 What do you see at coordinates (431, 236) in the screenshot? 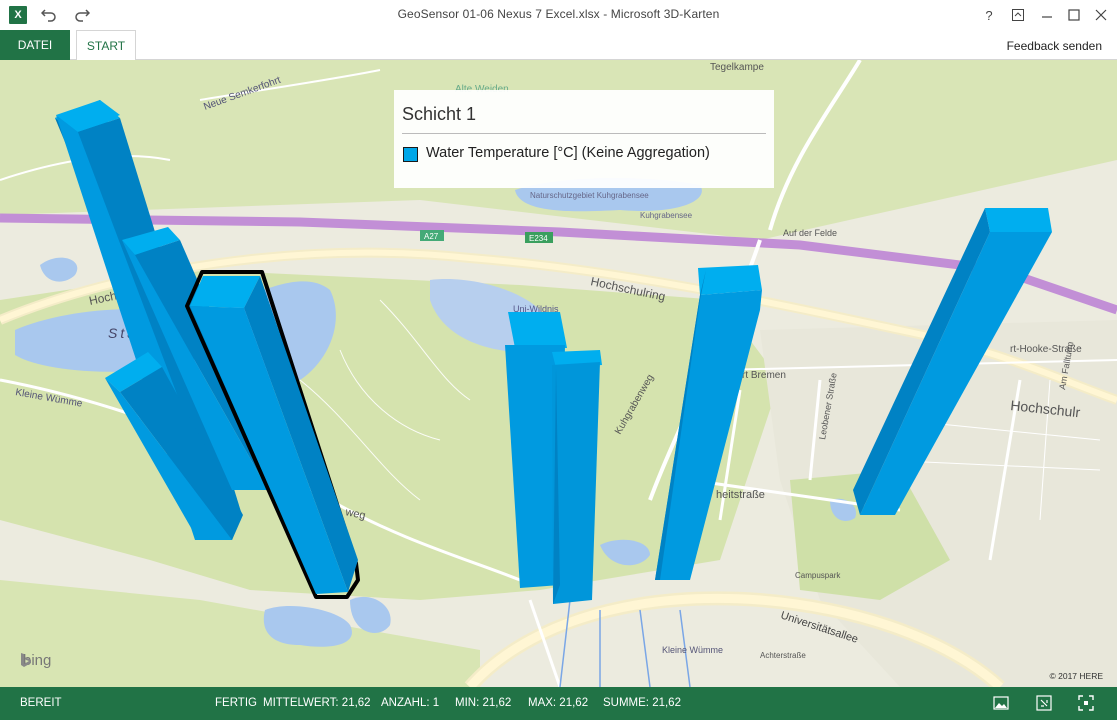
I see `label-a27: A27` at bounding box center [431, 236].